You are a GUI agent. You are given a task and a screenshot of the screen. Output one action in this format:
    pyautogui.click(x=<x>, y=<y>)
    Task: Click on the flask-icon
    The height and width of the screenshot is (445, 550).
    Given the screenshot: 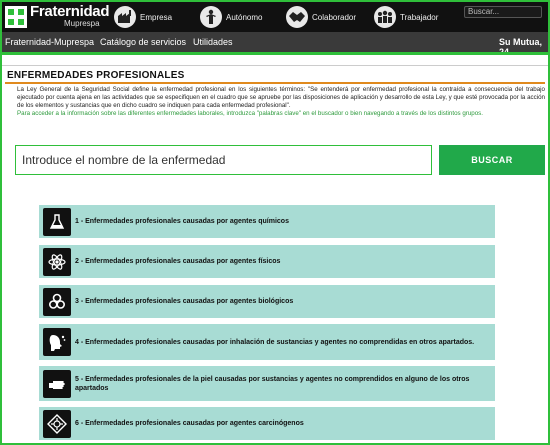 What is the action you would take?
    pyautogui.click(x=57, y=221)
    